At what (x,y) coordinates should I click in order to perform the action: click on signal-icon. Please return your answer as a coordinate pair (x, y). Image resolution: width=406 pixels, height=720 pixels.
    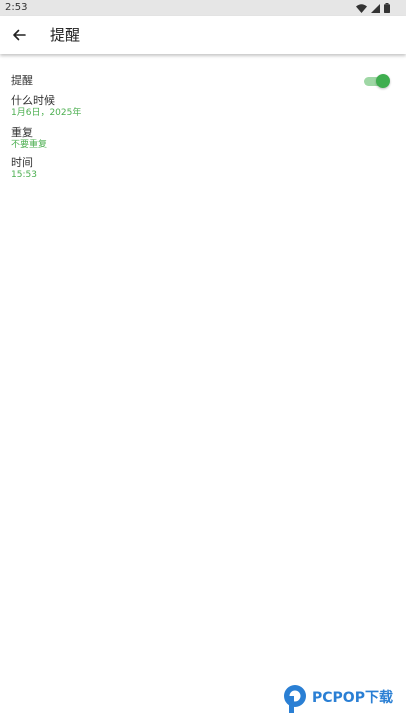
    Looking at the image, I should click on (375, 8).